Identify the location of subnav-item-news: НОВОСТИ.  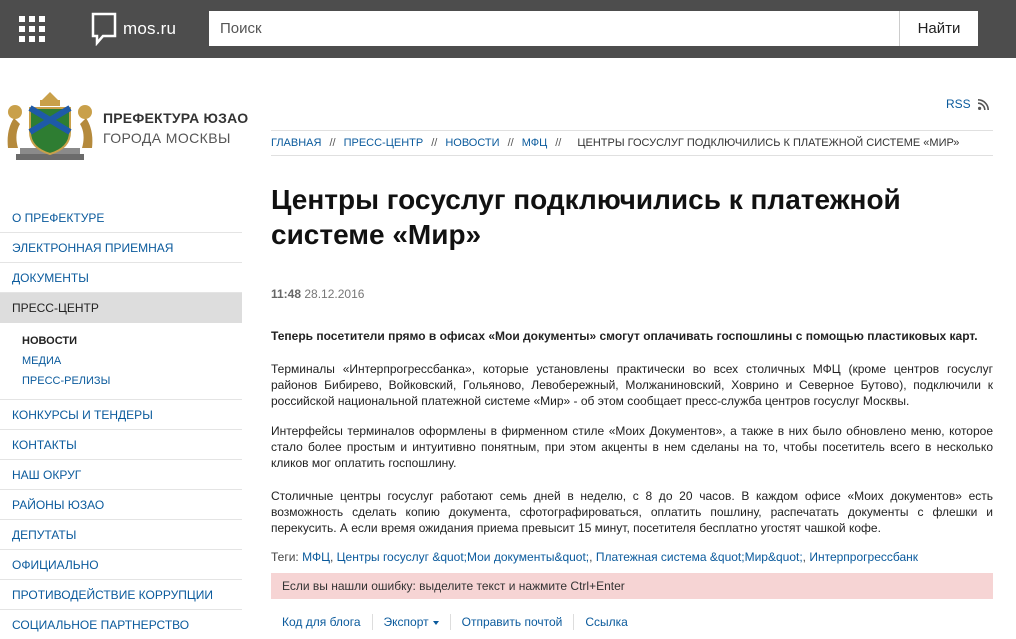
(132, 341).